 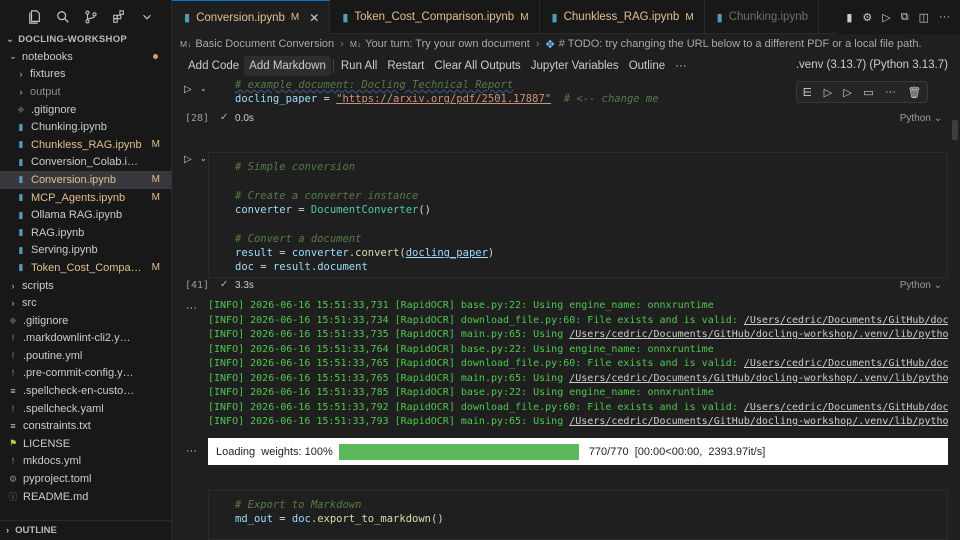 I want to click on editor-tab: ▮ Token_Cost_Comparison.ipynb M, so click(x=435, y=17).